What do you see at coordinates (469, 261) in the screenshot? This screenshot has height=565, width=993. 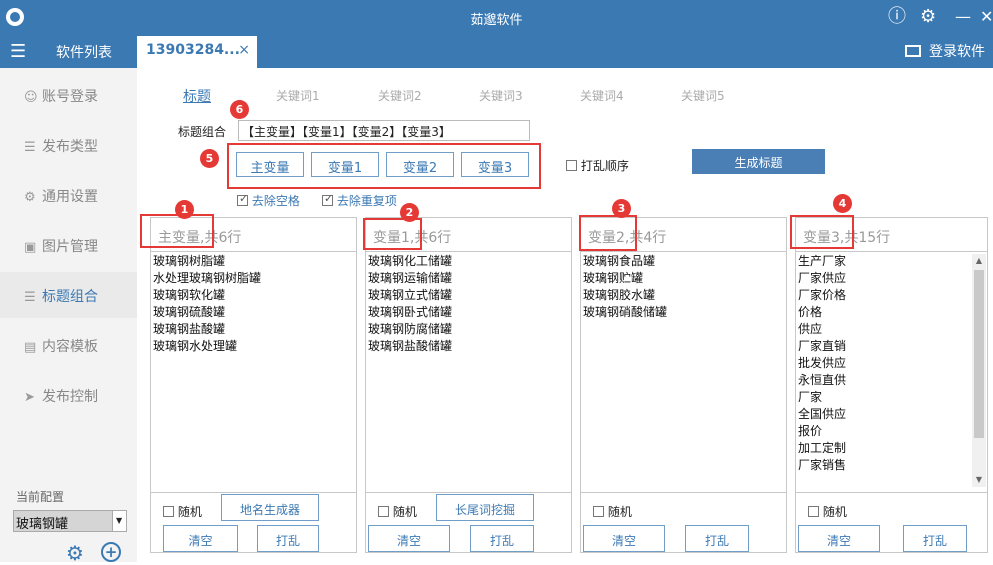 I see `list-item: 玻璃钢化工储罐` at bounding box center [469, 261].